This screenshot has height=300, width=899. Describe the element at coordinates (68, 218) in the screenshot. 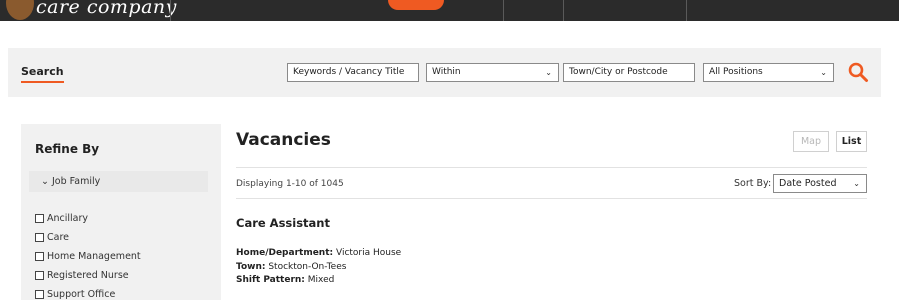

I see `filter-label: Ancillary` at that location.